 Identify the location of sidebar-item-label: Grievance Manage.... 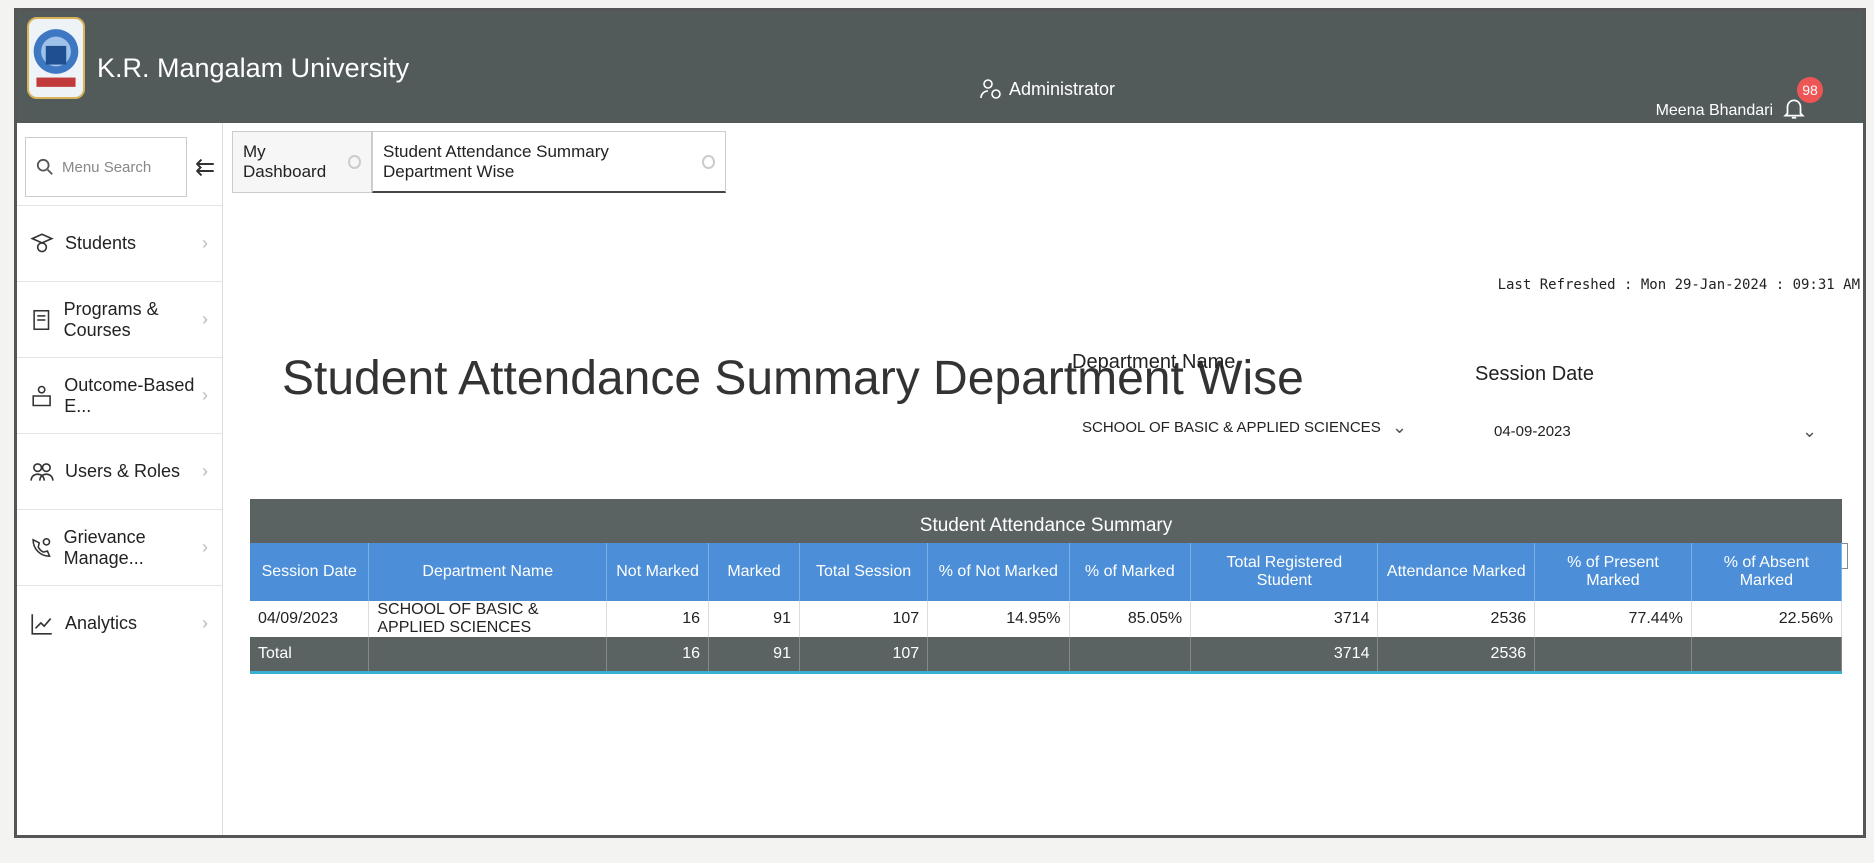
(104, 547).